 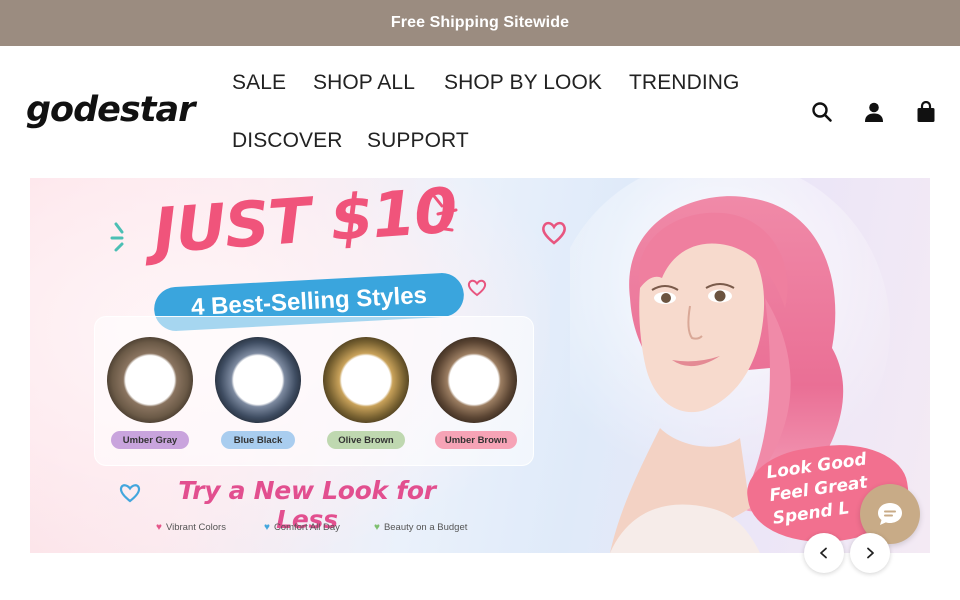 I want to click on lens-tag-olive-brown: Olive Brown, so click(x=366, y=440).